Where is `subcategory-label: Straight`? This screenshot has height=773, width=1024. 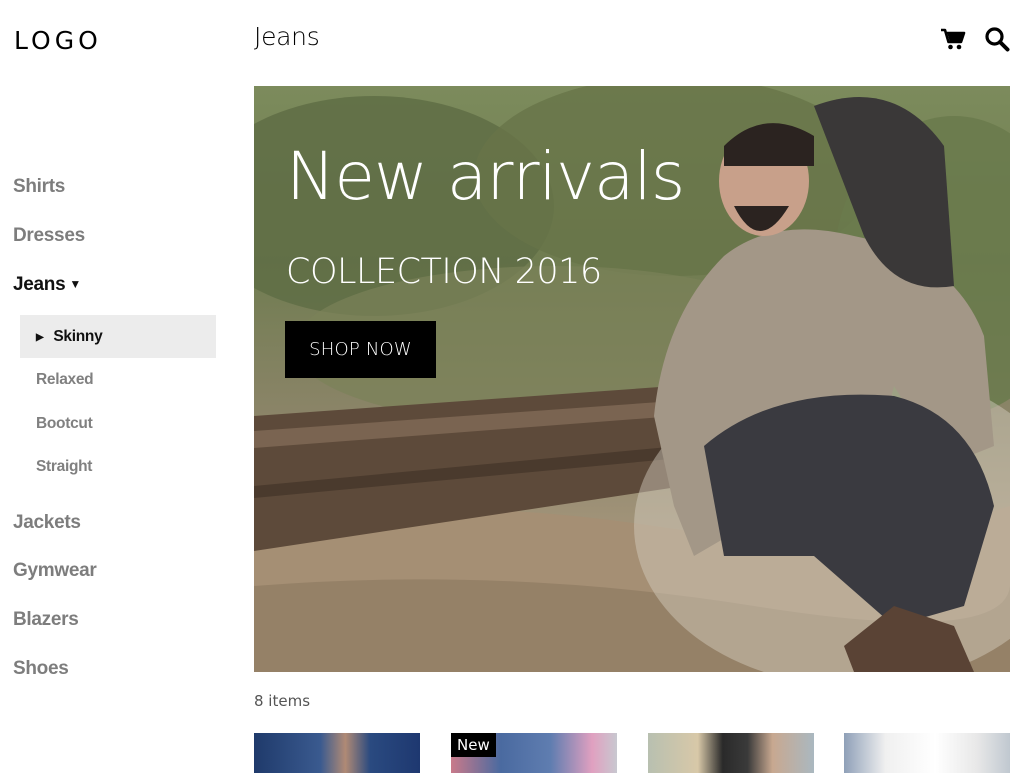 subcategory-label: Straight is located at coordinates (64, 467).